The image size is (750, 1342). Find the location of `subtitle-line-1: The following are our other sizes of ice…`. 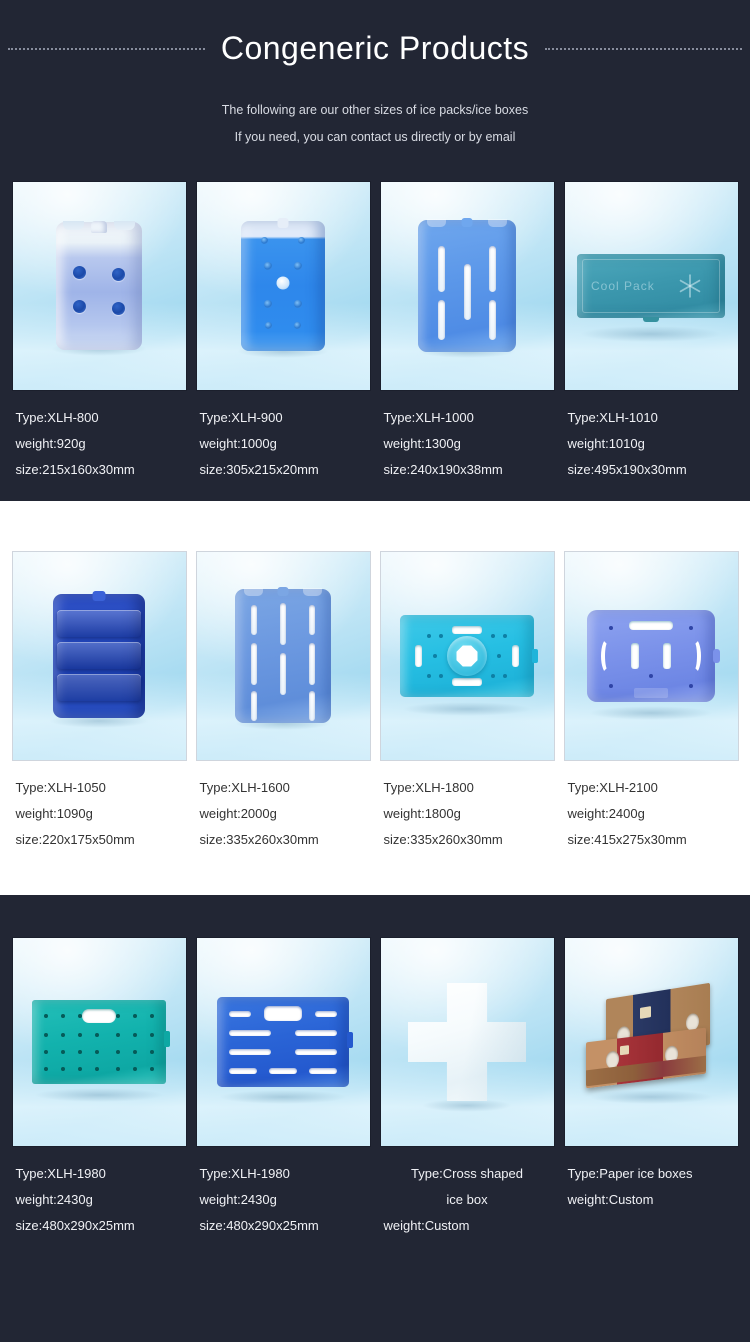

subtitle-line-1: The following are our other sizes of ice… is located at coordinates (375, 110).